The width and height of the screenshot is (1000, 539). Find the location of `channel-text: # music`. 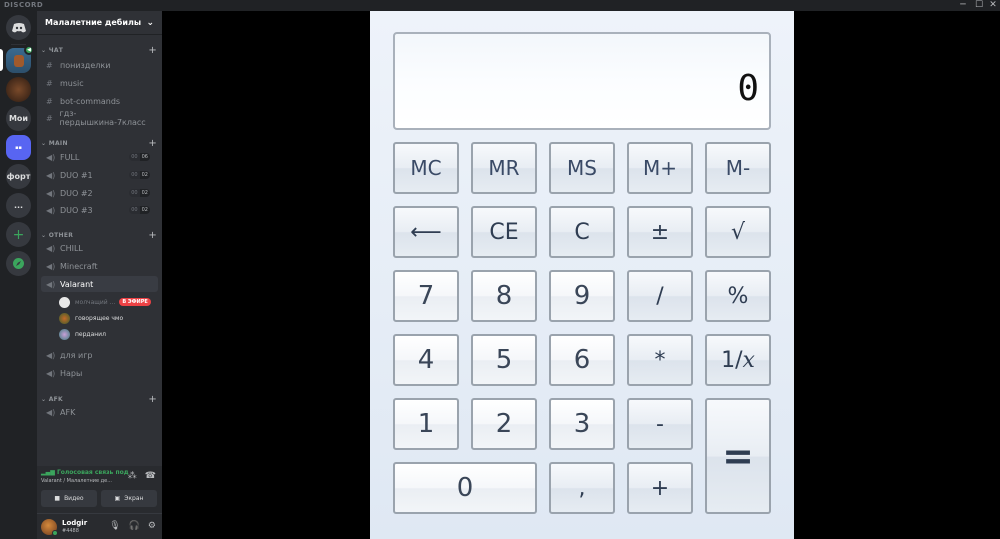

channel-text: # music is located at coordinates (99, 83).